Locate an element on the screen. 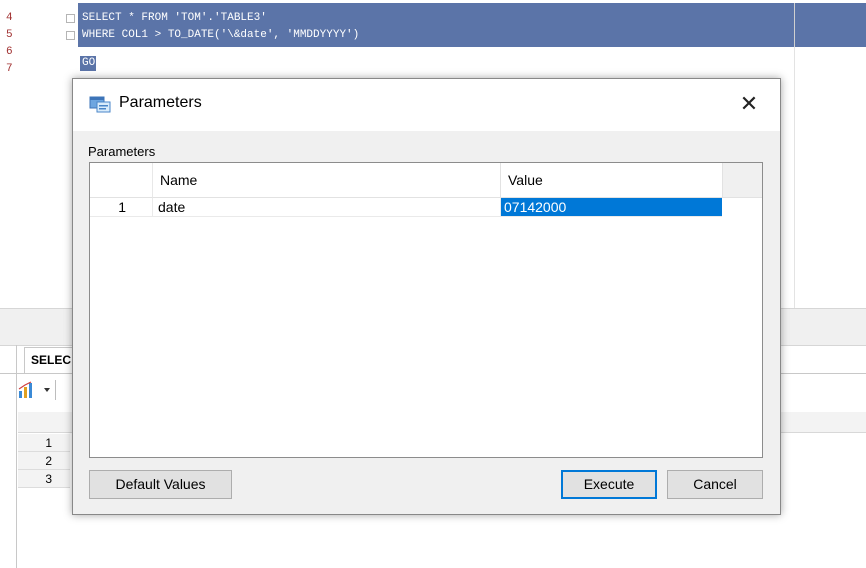 This screenshot has height=568, width=866. line-number: 7 is located at coordinates (9, 69).